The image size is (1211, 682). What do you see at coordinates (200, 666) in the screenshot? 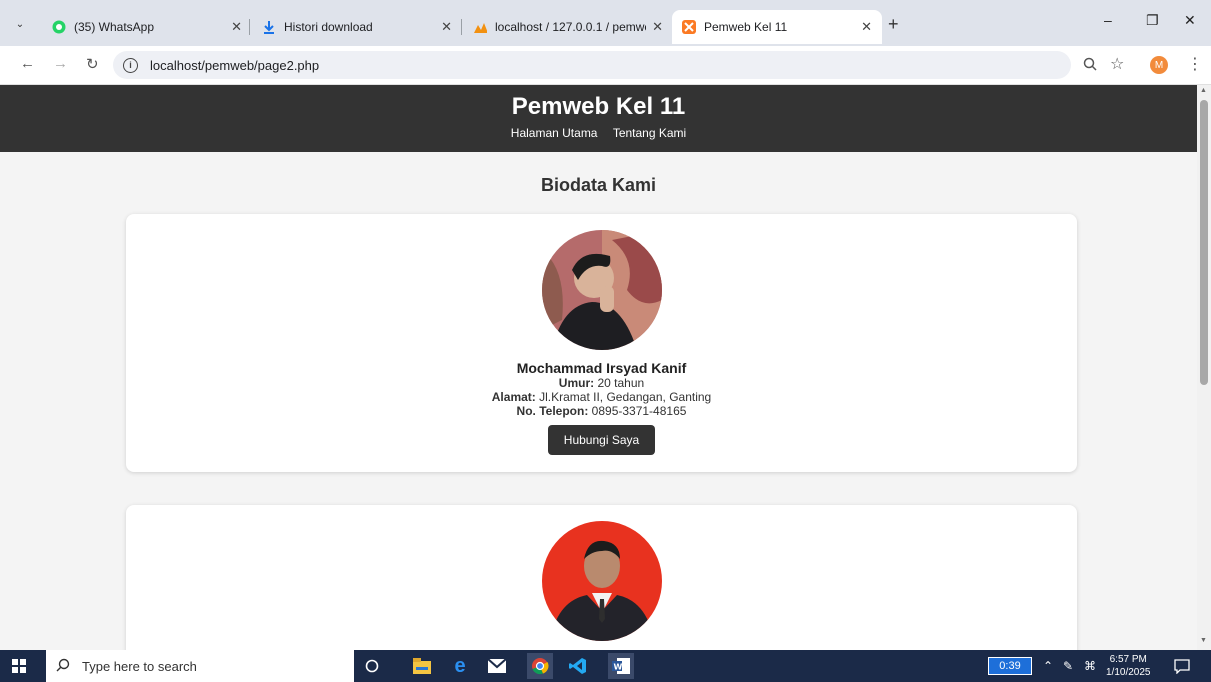
I see `taskbar-search-box: Type here to search` at bounding box center [200, 666].